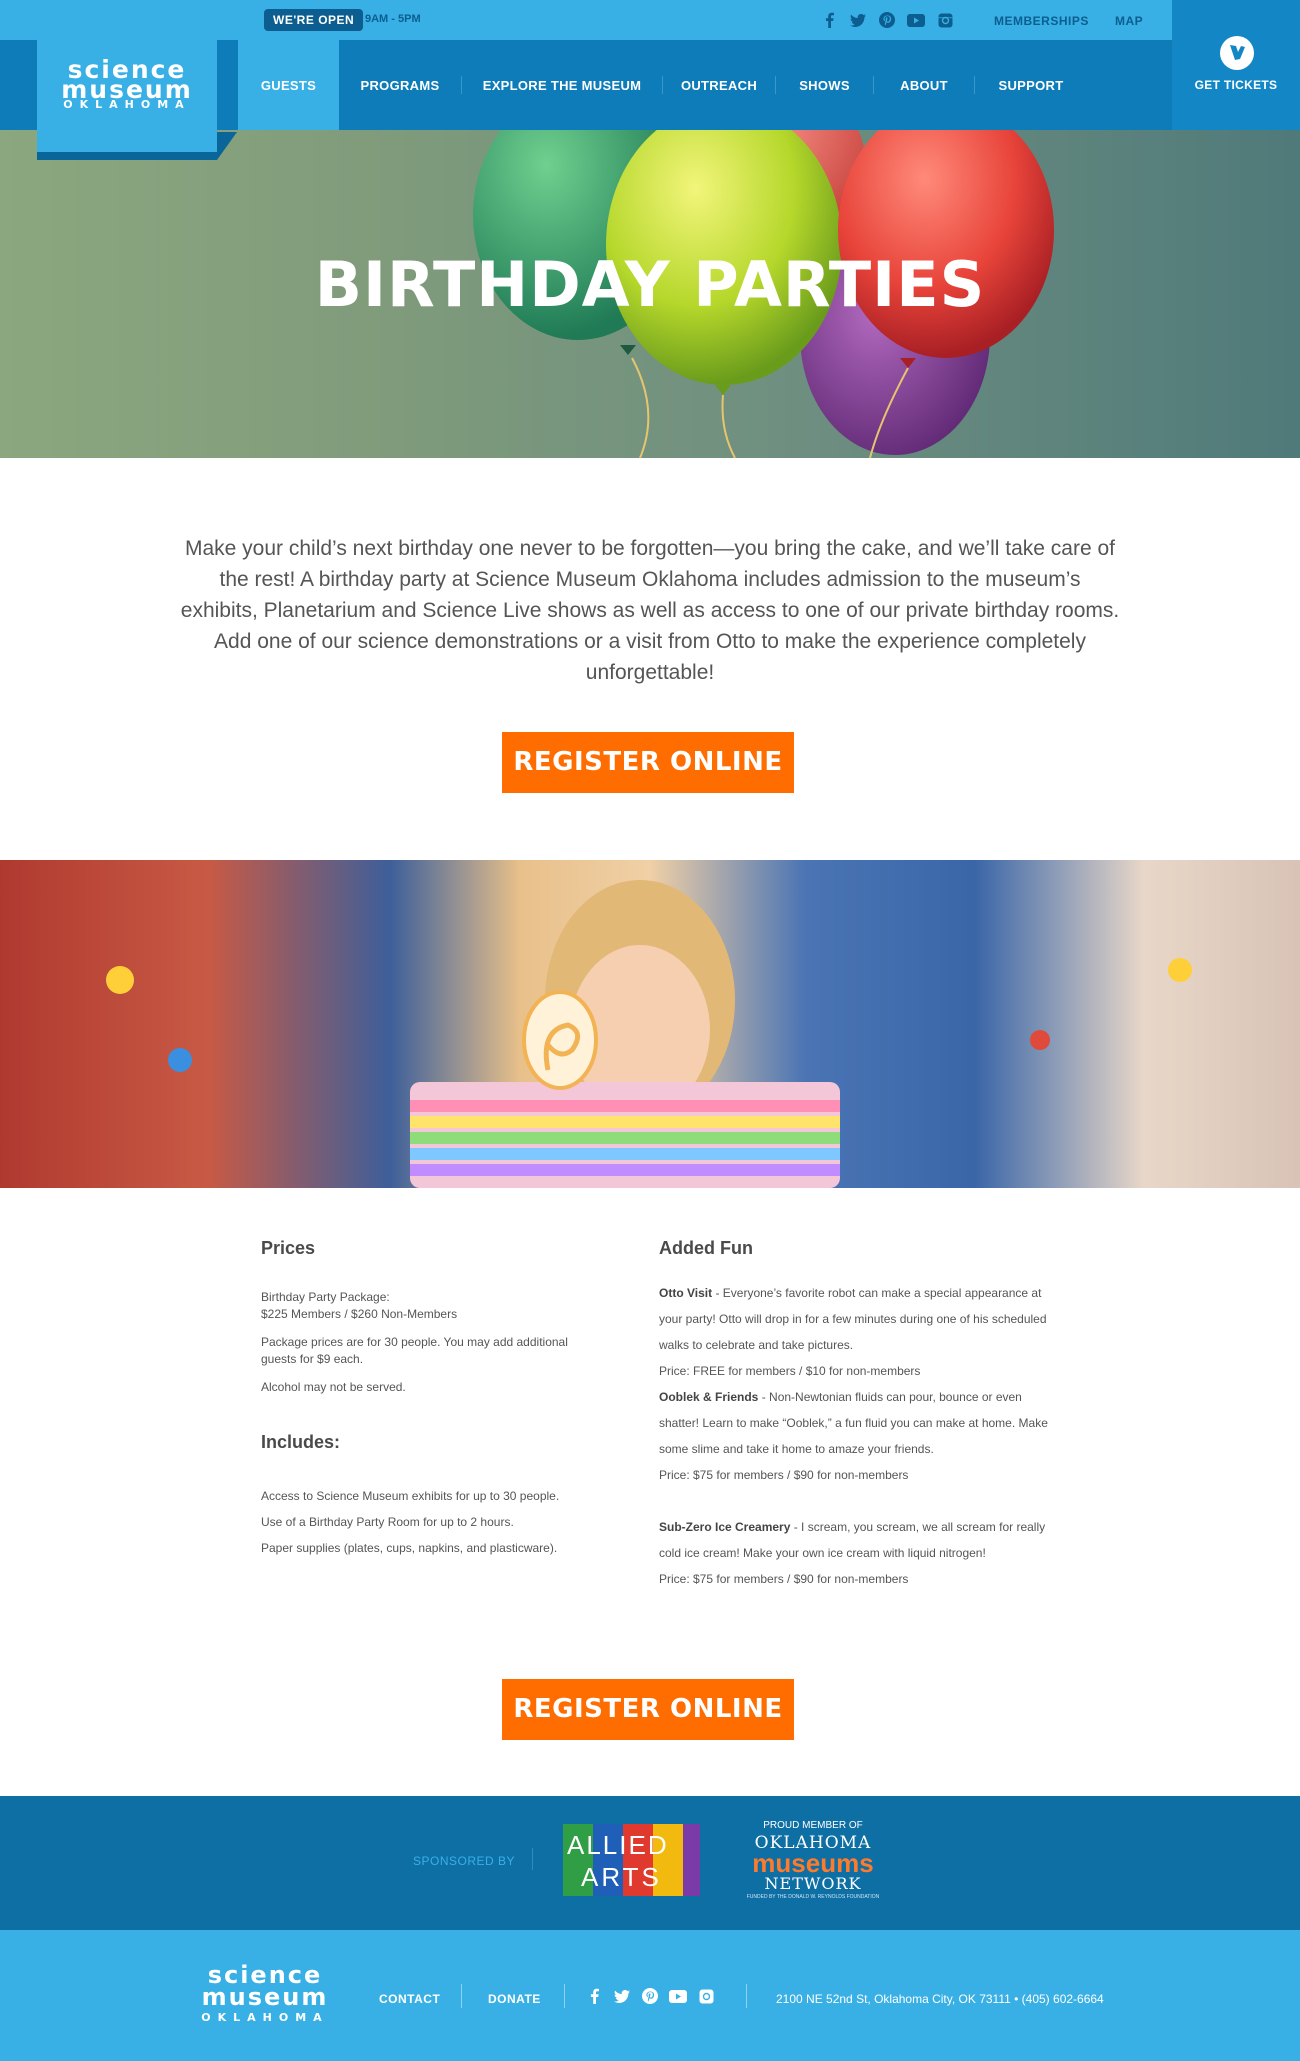  What do you see at coordinates (648, 1709) in the screenshot?
I see `register-online-button-bottom: REGISTER ONLINE` at bounding box center [648, 1709].